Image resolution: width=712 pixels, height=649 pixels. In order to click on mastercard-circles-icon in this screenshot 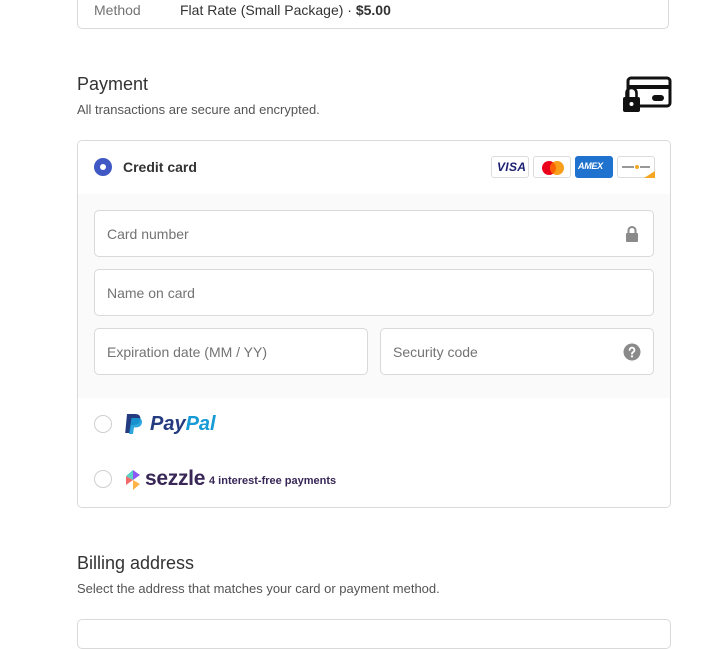, I will do `click(553, 168)`.